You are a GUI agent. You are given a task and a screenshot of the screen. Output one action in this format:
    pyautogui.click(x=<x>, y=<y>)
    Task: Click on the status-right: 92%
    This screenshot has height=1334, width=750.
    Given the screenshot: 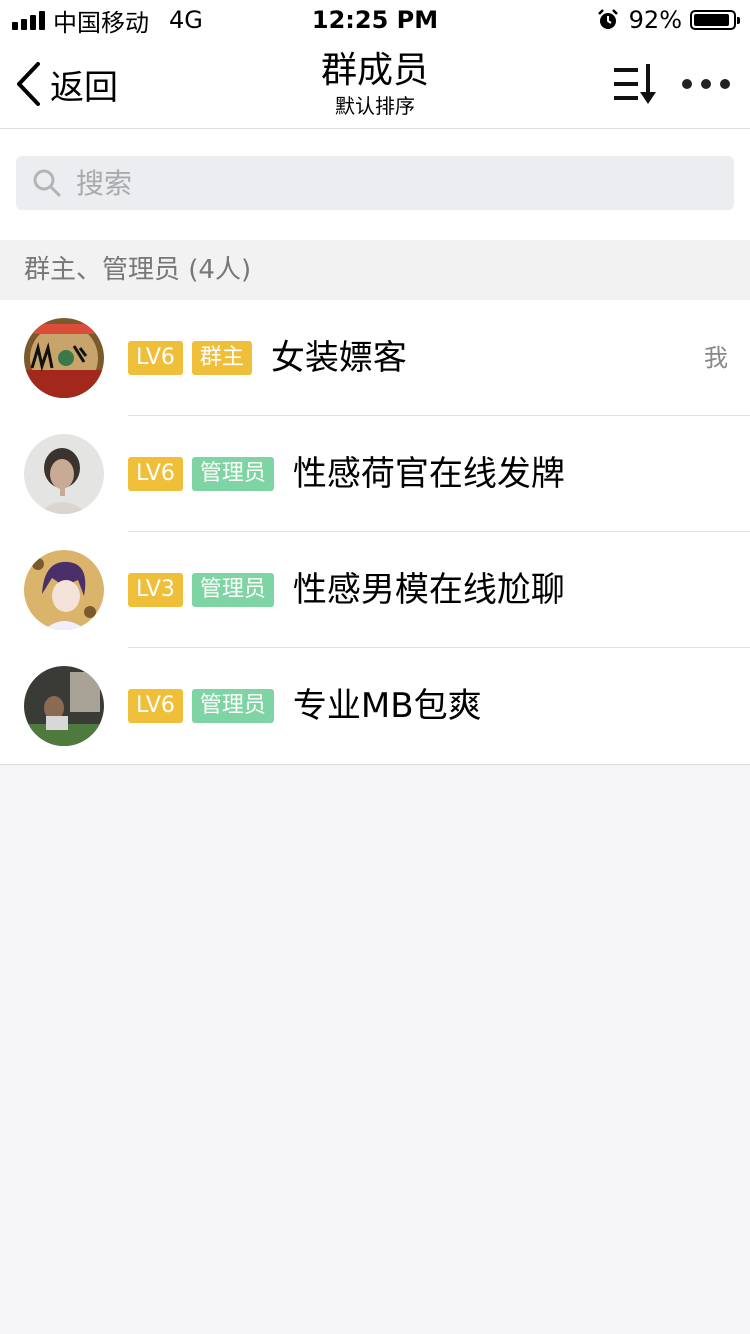 What is the action you would take?
    pyautogui.click(x=668, y=20)
    